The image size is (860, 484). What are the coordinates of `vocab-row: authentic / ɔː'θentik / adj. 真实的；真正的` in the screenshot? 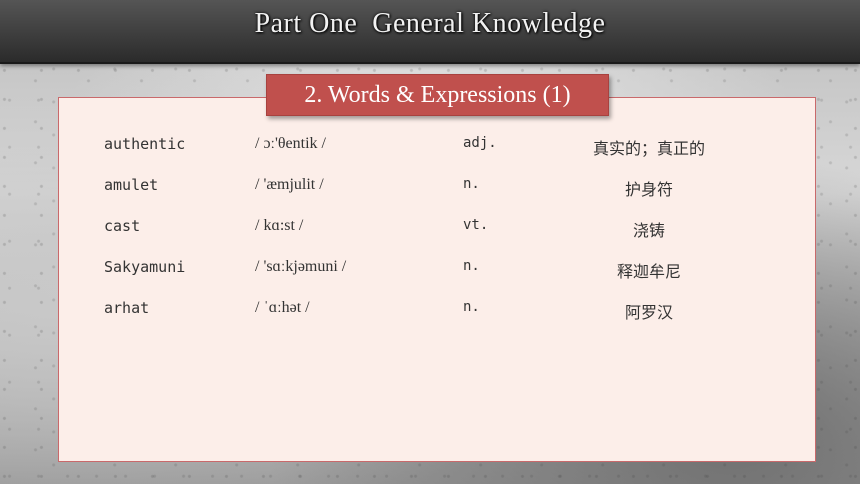 It's located at (438, 147).